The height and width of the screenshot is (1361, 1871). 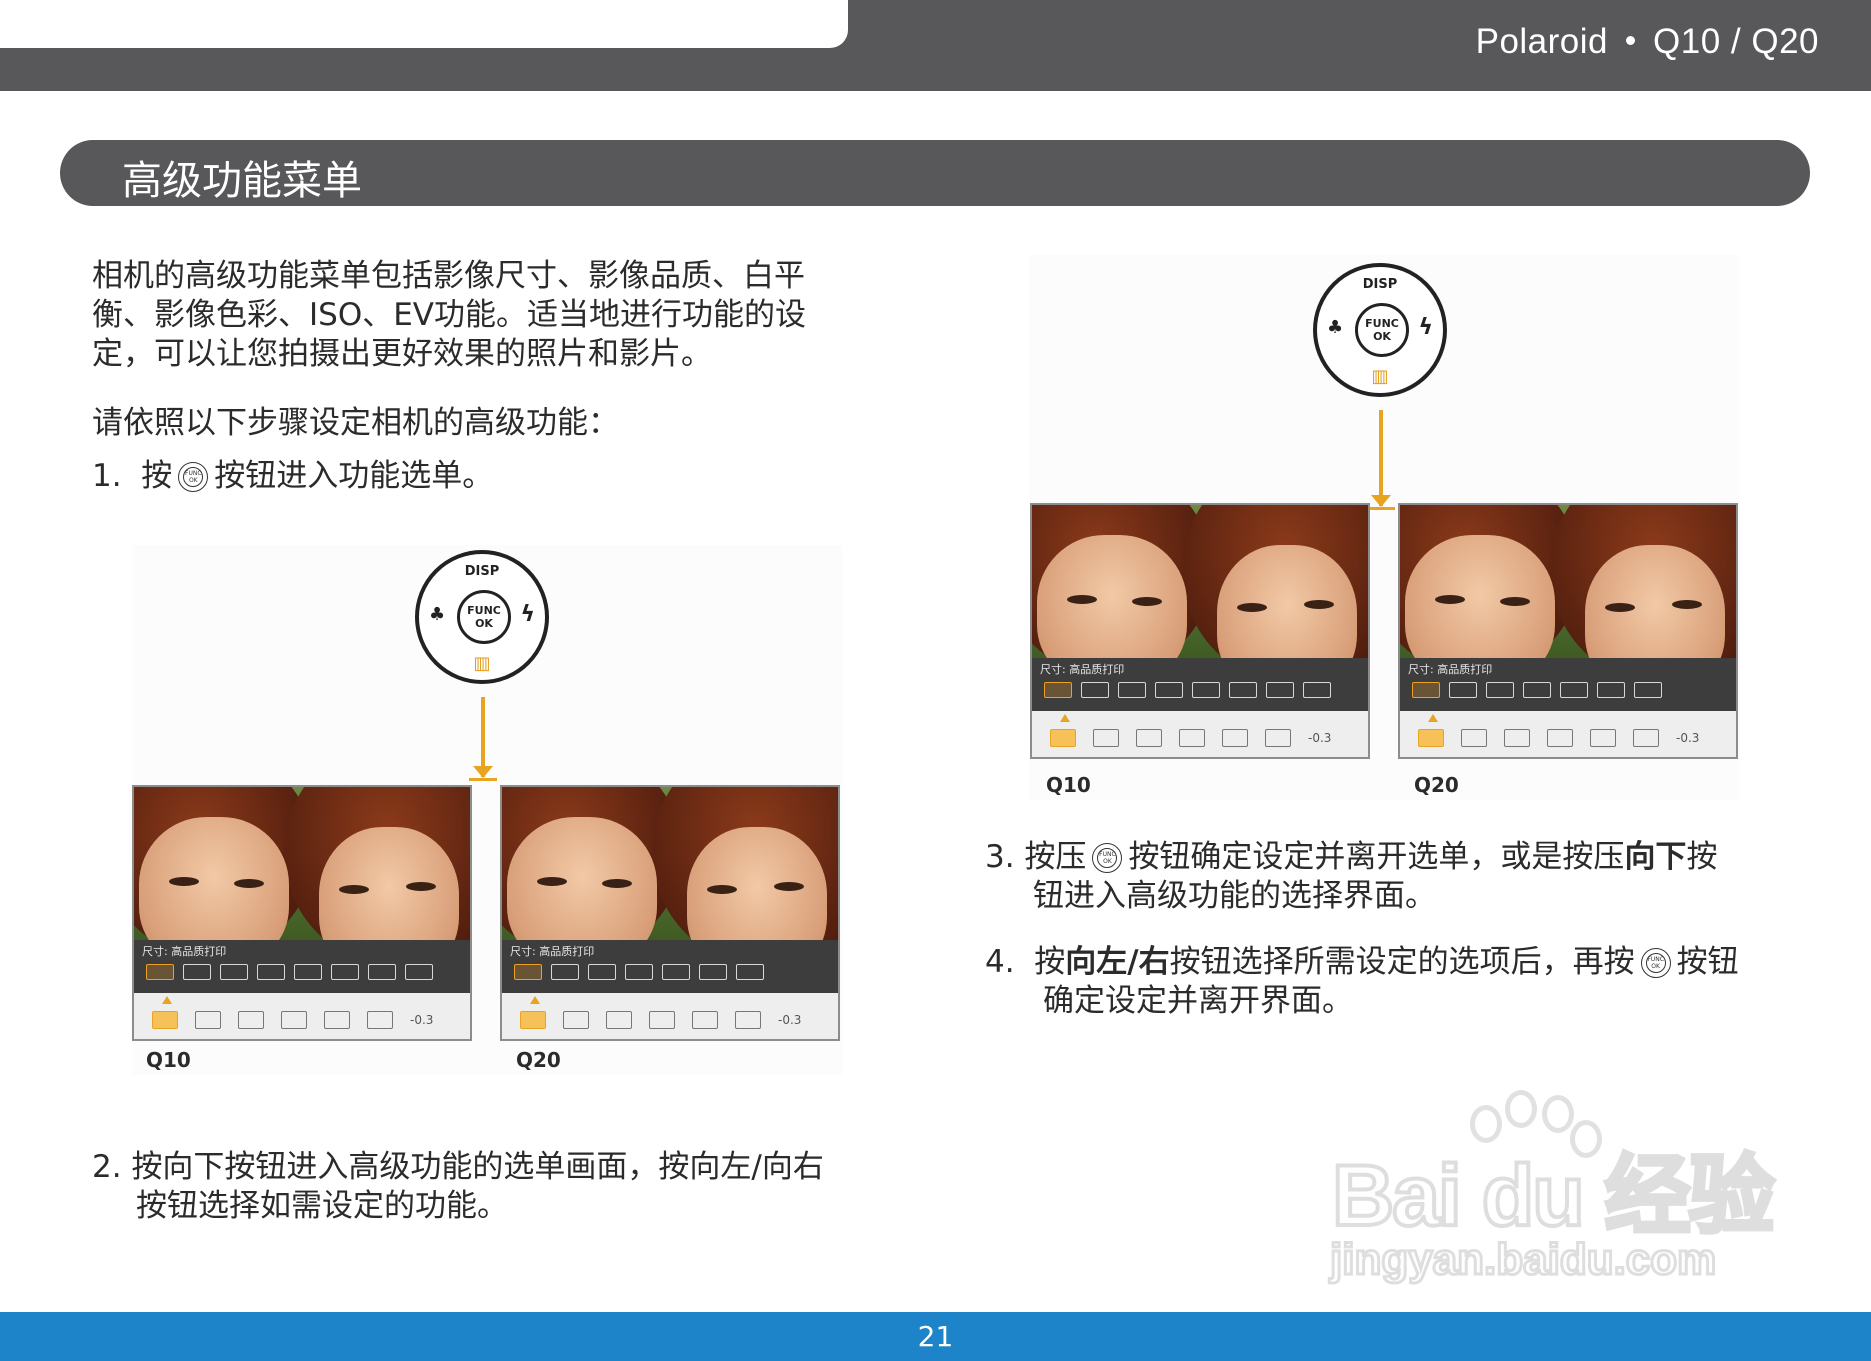 I want to click on baidu-watermark: Bai du 经验 jingyan.baidu.com, so click(x=1548, y=1190).